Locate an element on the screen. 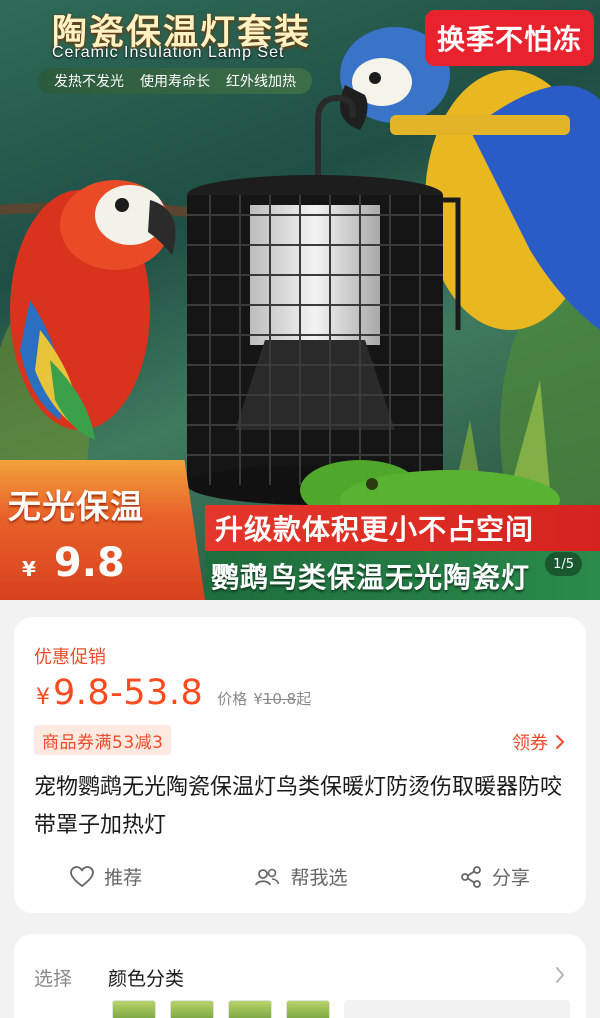 Image resolution: width=600 pixels, height=1018 pixels. sku-value: 颜色分类 is located at coordinates (146, 979).